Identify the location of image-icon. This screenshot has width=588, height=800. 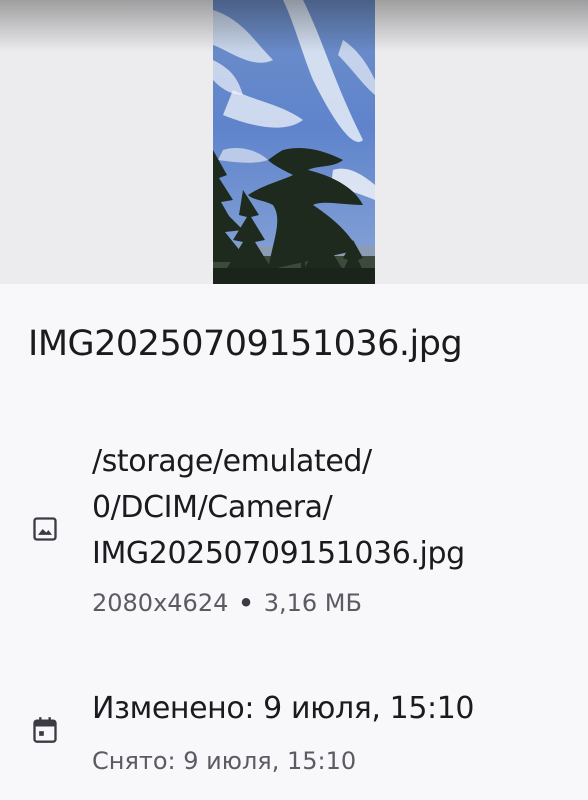
(45, 529).